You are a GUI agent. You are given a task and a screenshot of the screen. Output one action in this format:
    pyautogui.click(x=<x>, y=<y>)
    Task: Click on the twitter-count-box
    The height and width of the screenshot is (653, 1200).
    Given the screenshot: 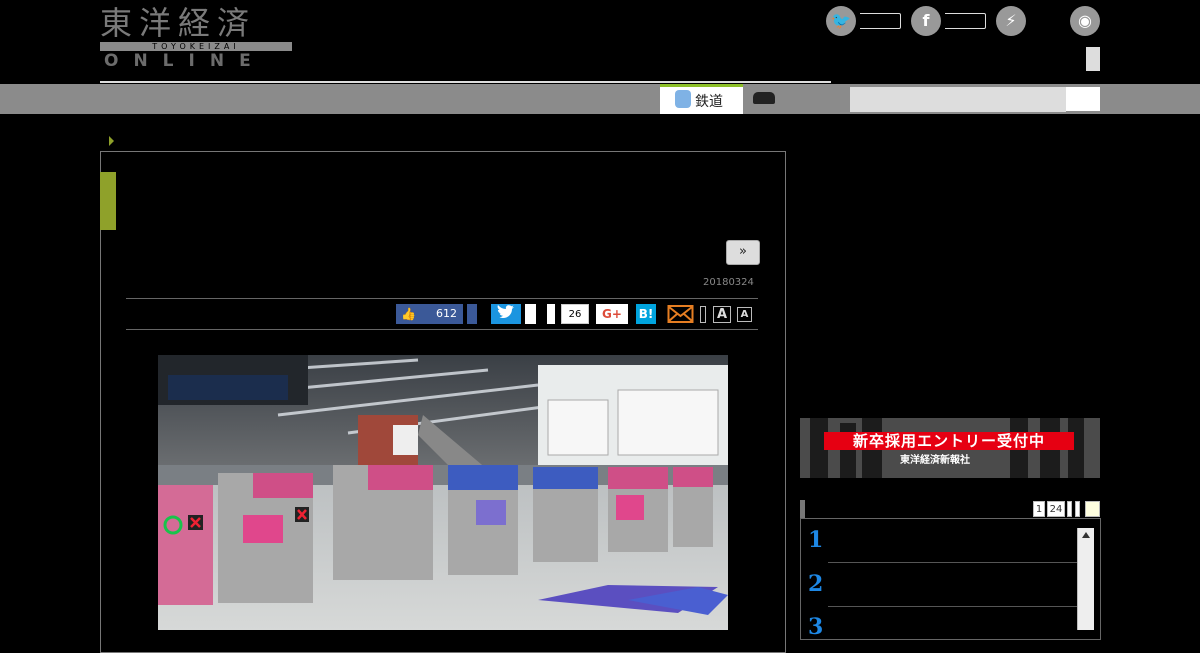 What is the action you would take?
    pyautogui.click(x=880, y=21)
    